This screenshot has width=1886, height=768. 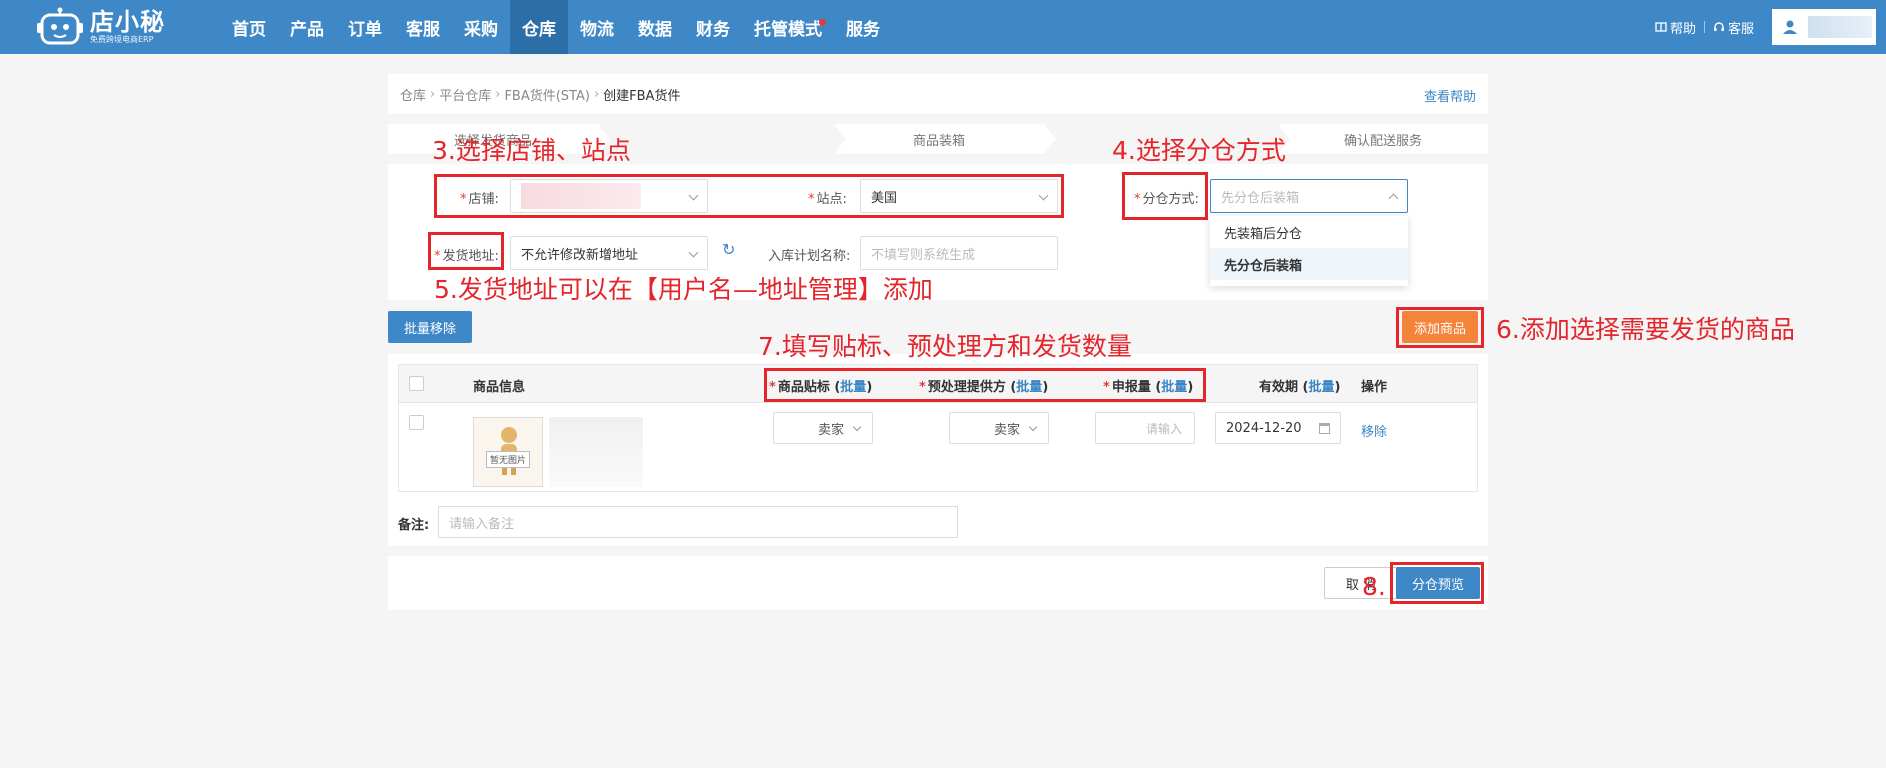 I want to click on expiry-date-input: 2024-12-20, so click(x=1278, y=428).